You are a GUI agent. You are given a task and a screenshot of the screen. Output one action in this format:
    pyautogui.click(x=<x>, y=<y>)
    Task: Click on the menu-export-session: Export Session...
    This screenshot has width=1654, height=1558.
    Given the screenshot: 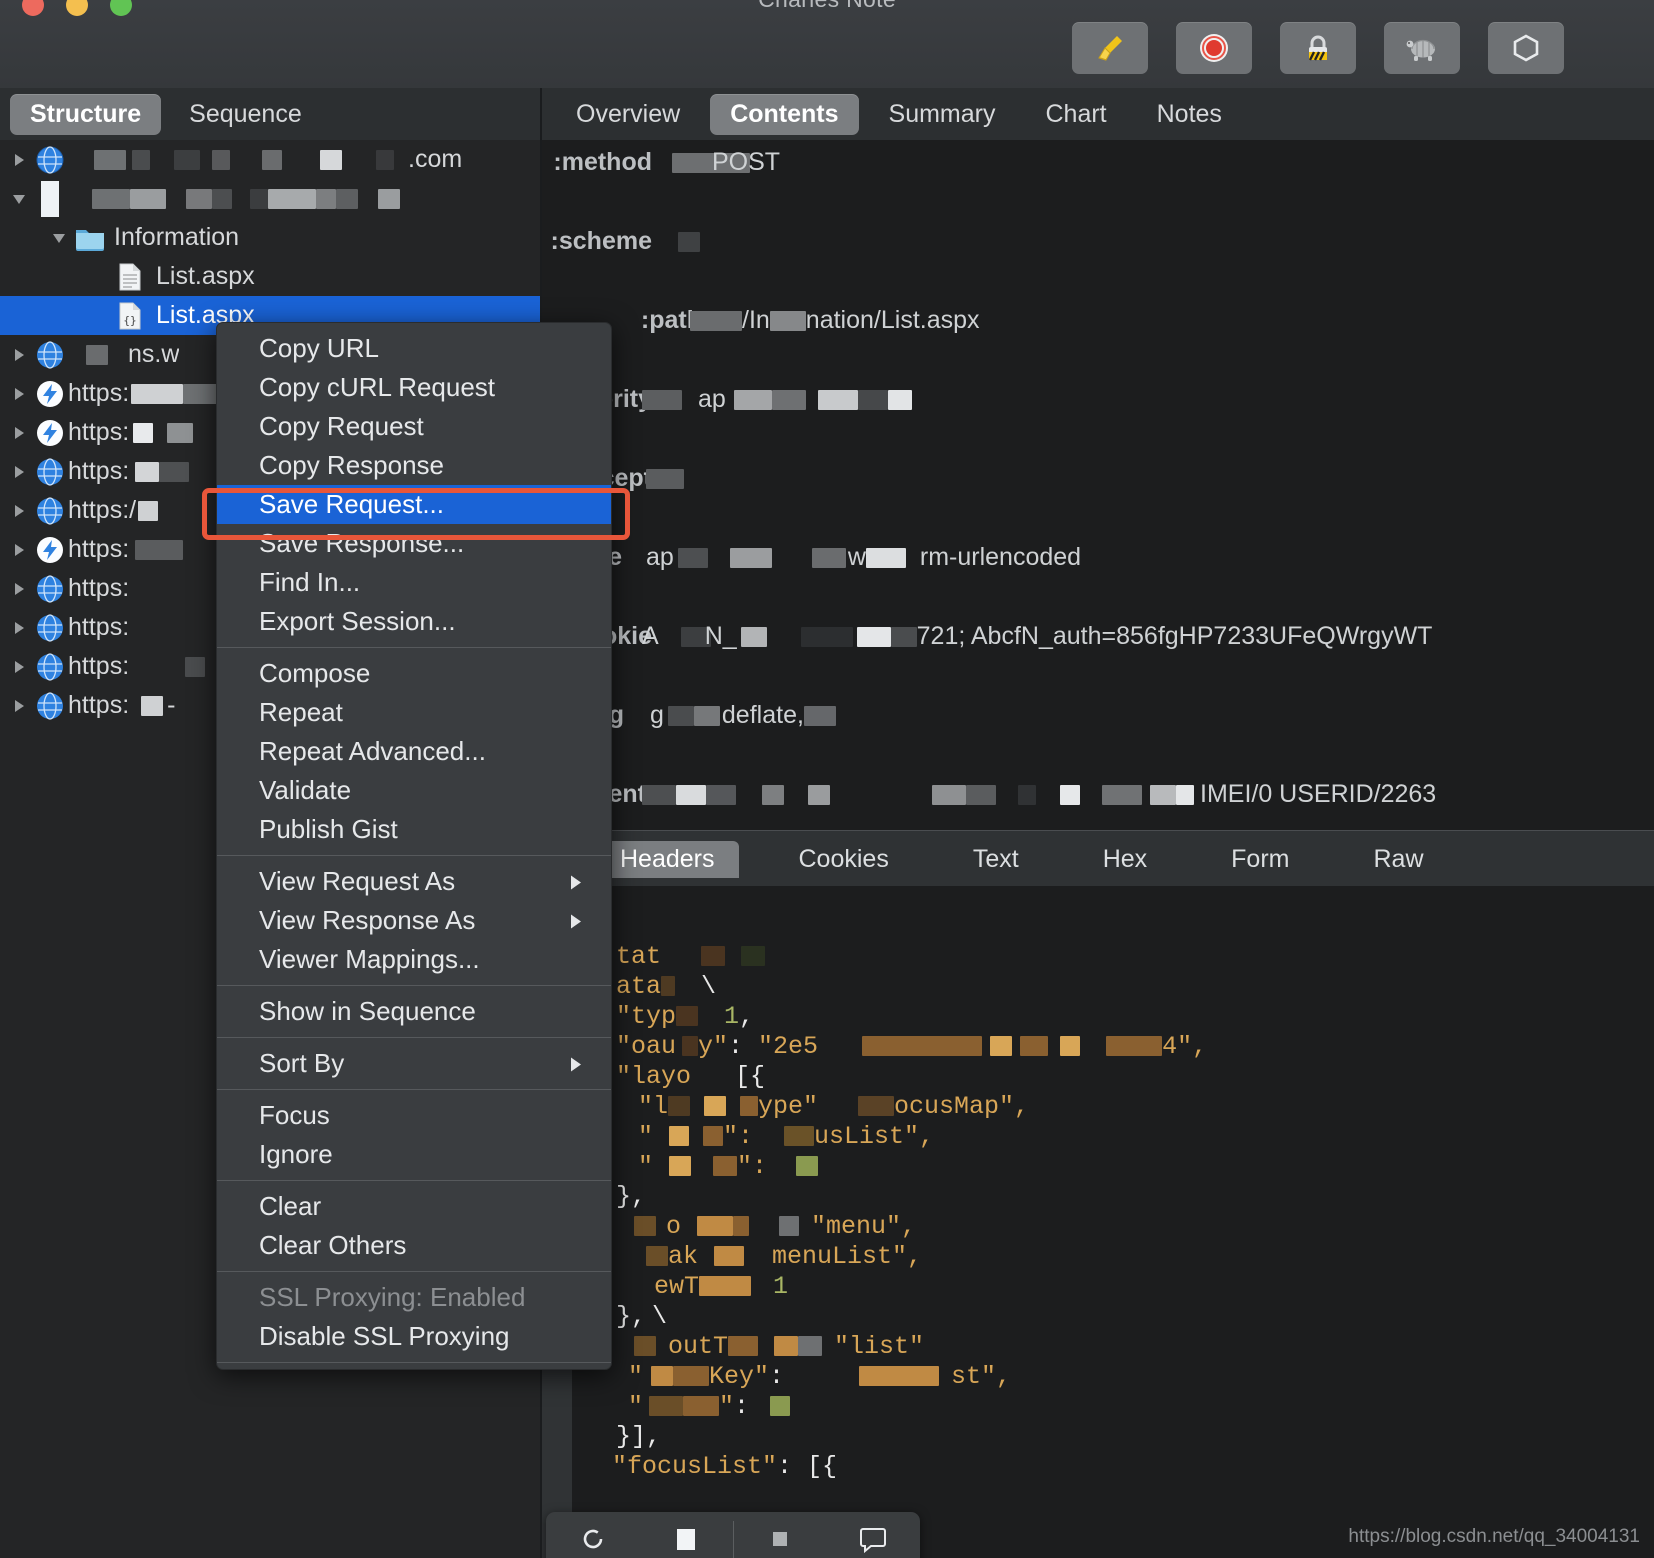 What is the action you would take?
    pyautogui.click(x=414, y=621)
    